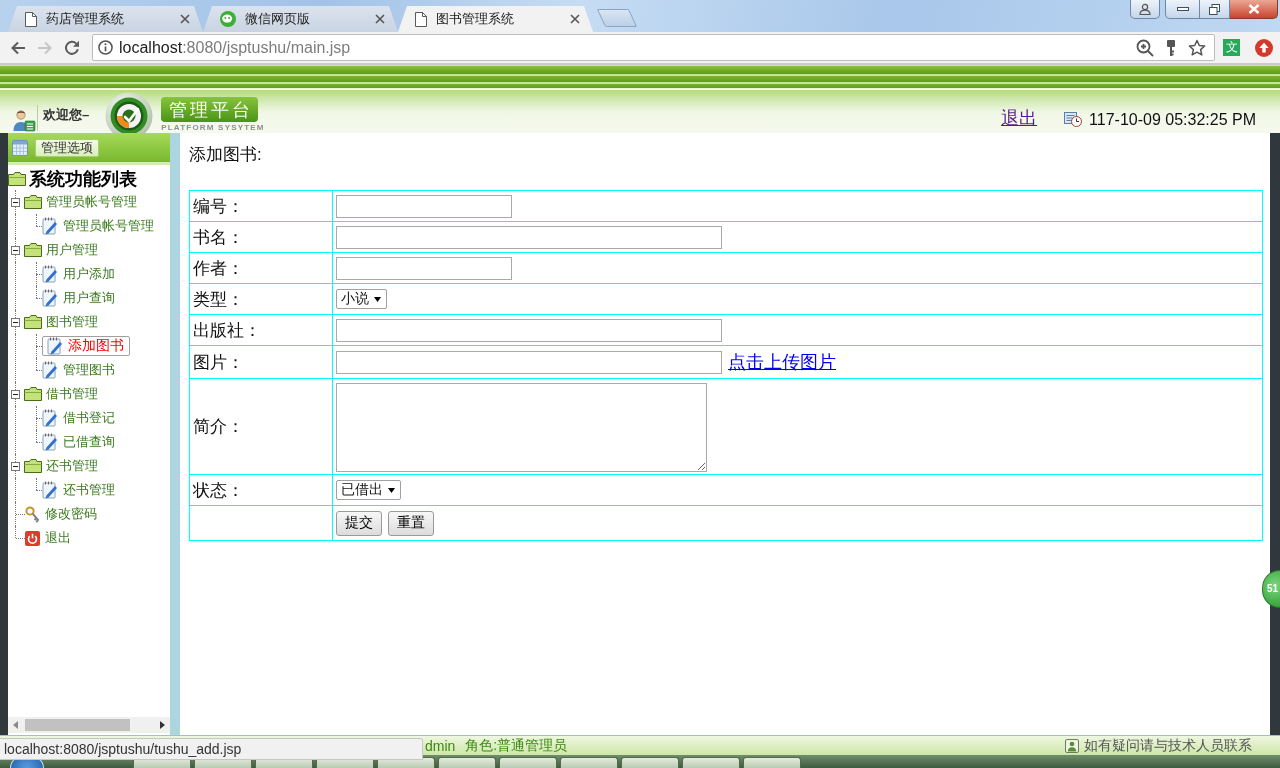  Describe the element at coordinates (83, 179) in the screenshot. I see `tree-title: 系统功能列表` at that location.